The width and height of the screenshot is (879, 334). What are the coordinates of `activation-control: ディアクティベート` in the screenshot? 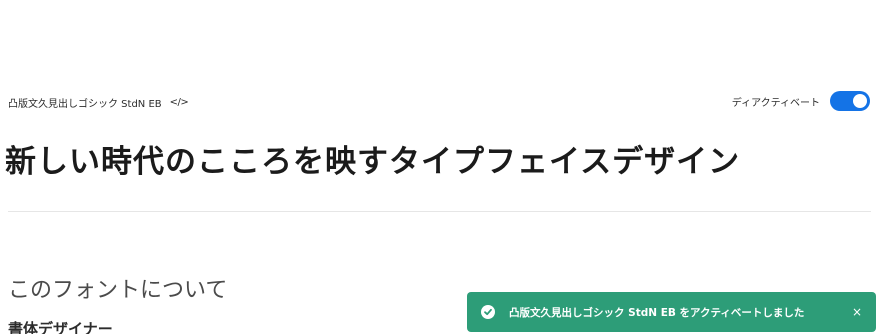 It's located at (801, 101).